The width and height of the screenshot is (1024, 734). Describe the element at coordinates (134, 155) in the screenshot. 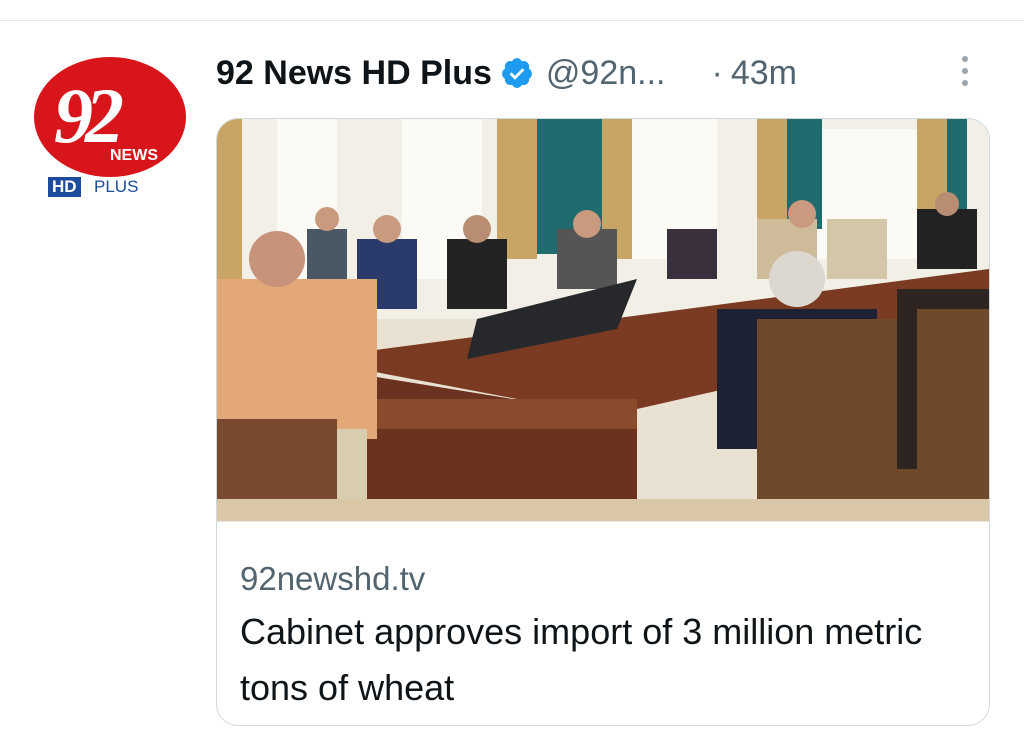

I see `avatar-news-label: NEWS` at that location.